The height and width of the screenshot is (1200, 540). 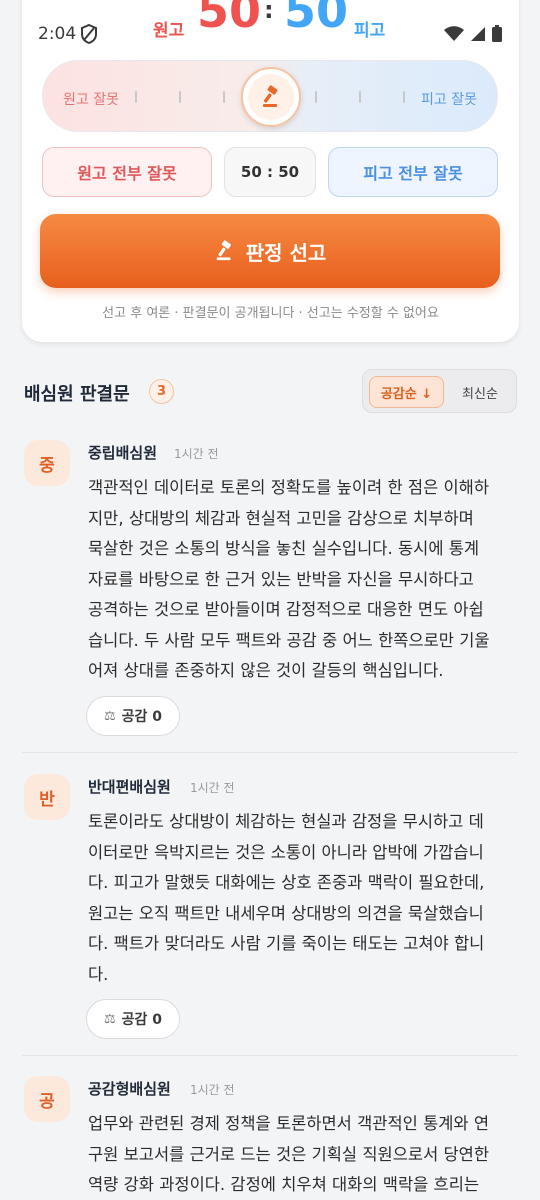 I want to click on juror-name: 반대편배심원, so click(x=129, y=787).